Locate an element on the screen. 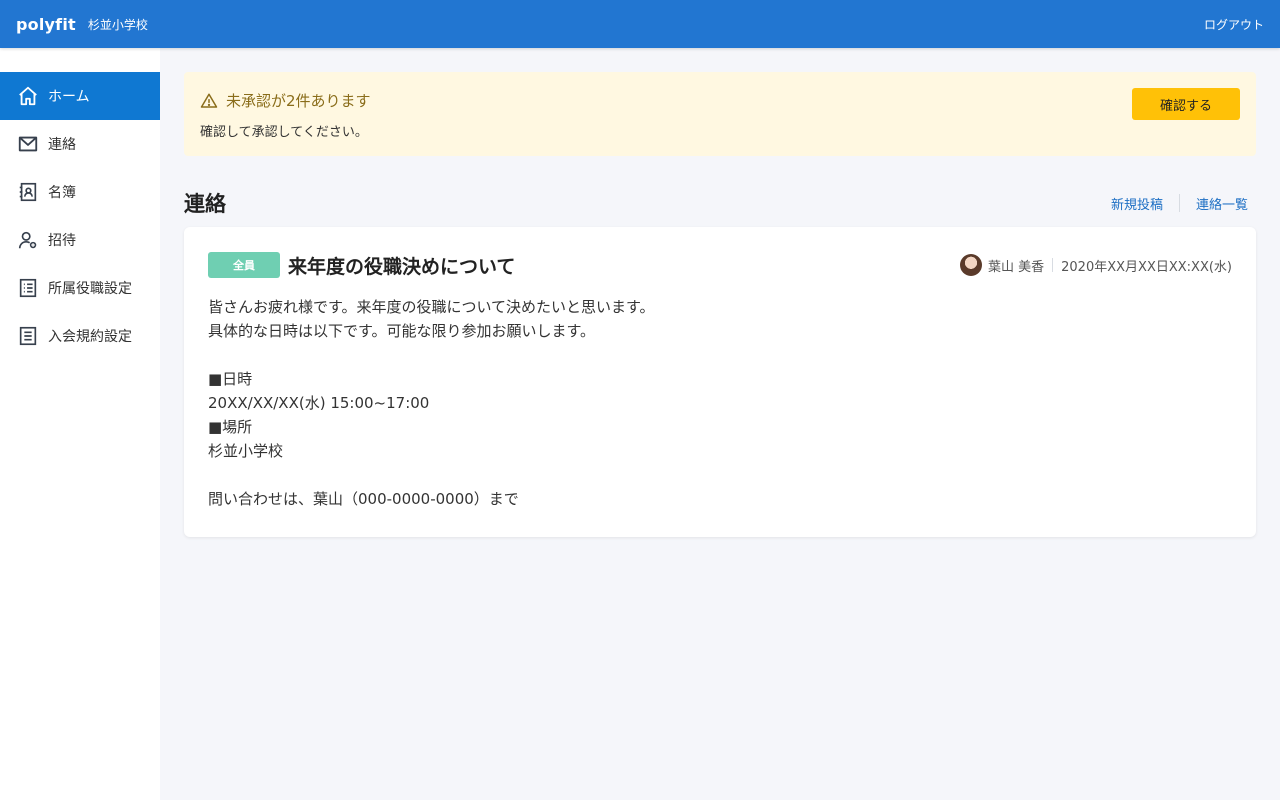 The height and width of the screenshot is (800, 1280). brand-logo: polyfit is located at coordinates (46, 24).